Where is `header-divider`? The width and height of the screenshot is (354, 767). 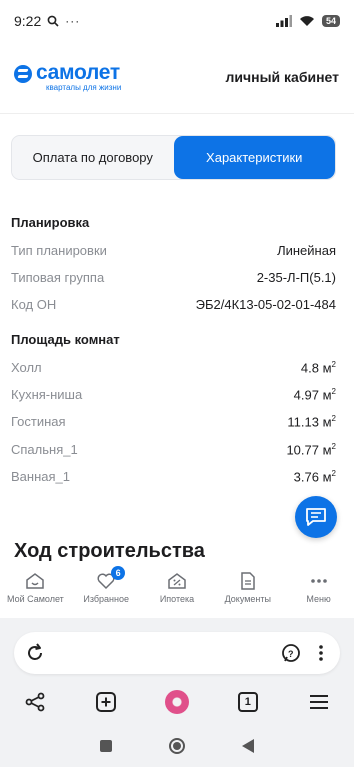 header-divider is located at coordinates (177, 113).